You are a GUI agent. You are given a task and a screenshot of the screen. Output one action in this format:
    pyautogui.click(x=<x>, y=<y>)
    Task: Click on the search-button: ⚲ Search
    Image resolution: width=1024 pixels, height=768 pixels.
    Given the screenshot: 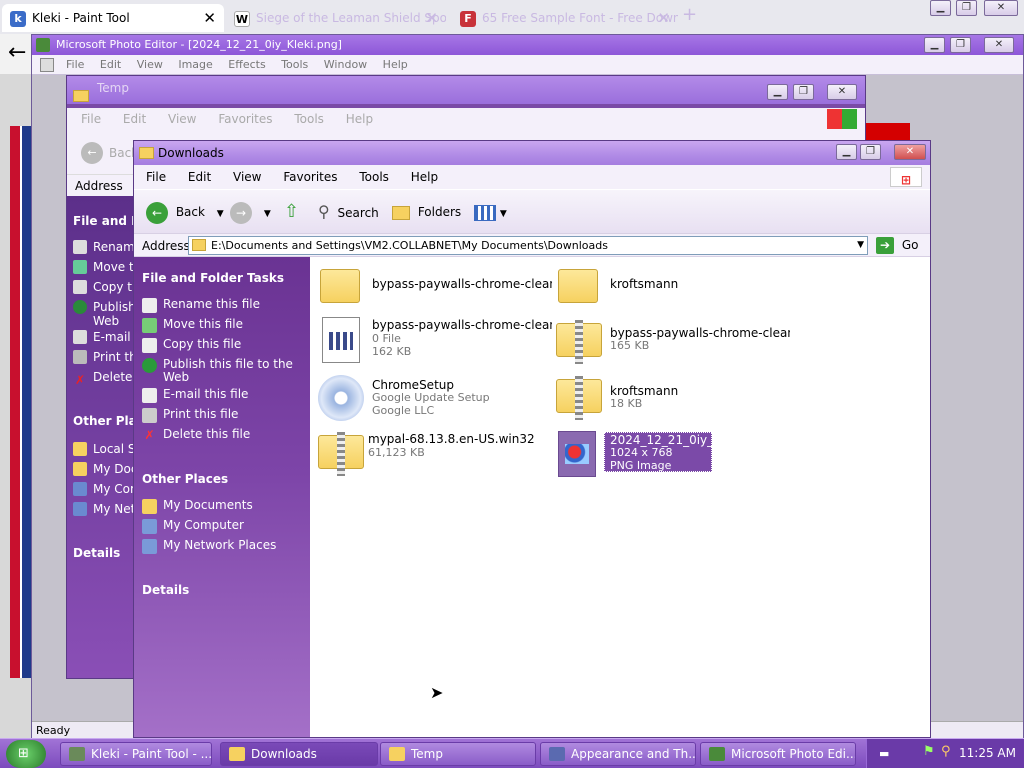 What is the action you would take?
    pyautogui.click(x=348, y=212)
    